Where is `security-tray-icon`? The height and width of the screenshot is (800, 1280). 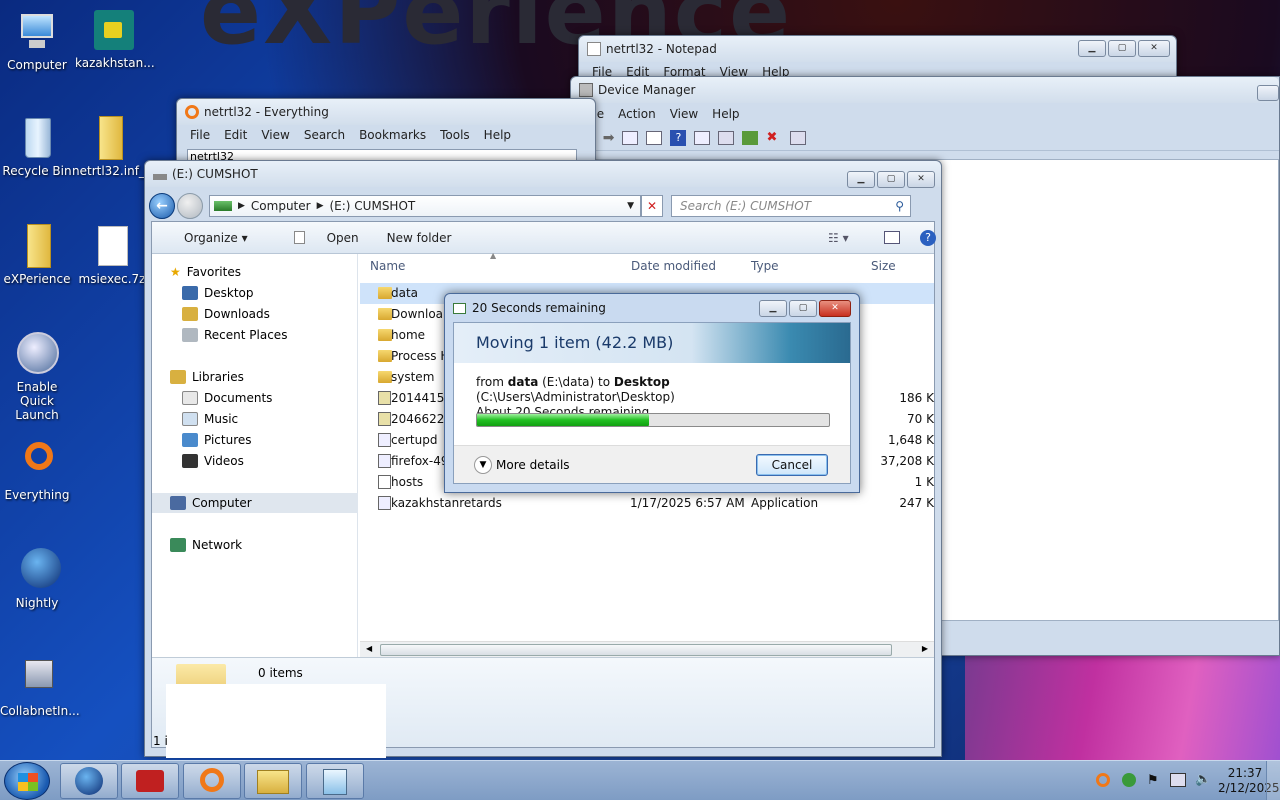
security-tray-icon is located at coordinates (1129, 780).